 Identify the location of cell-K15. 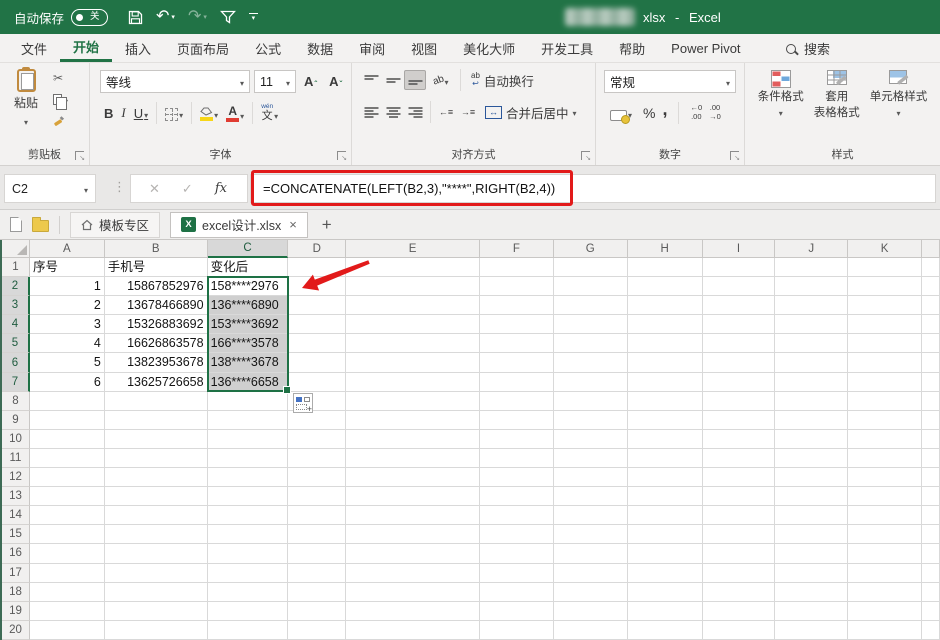
(885, 535).